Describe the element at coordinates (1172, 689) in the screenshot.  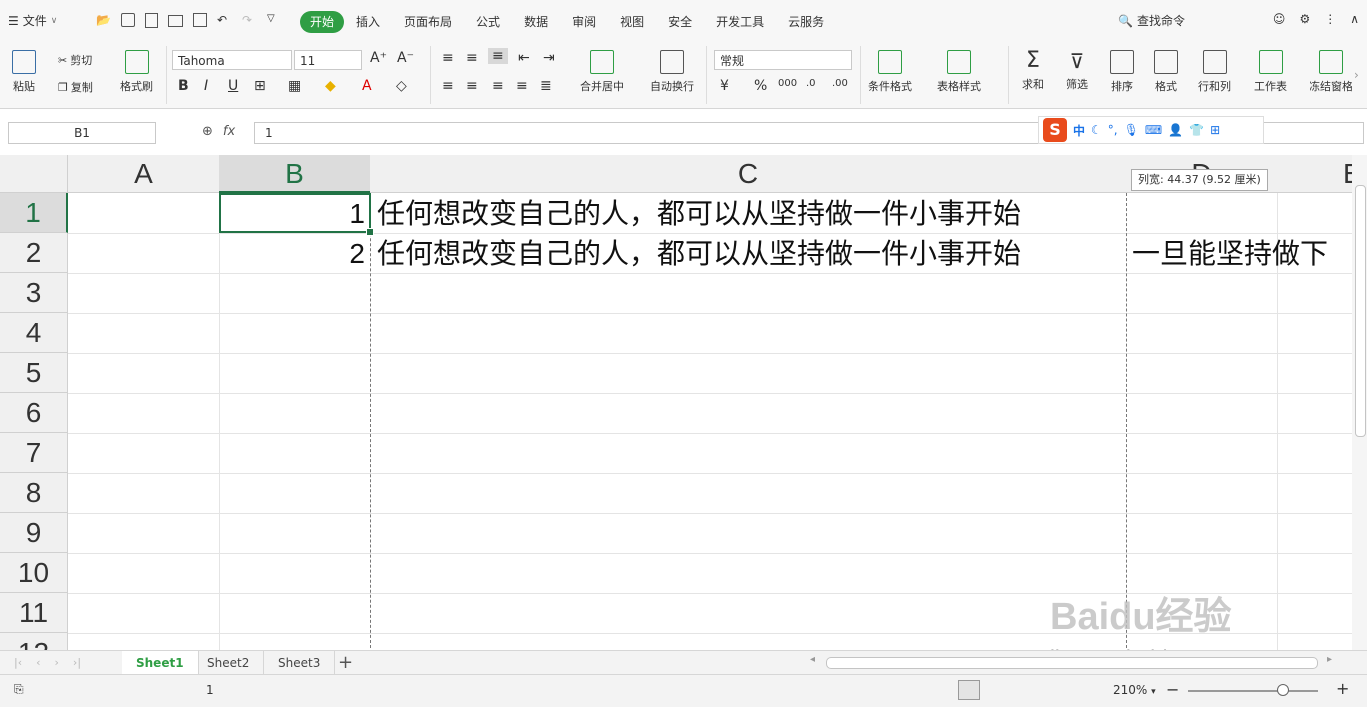
I see `zoom-out-icon: −` at that location.